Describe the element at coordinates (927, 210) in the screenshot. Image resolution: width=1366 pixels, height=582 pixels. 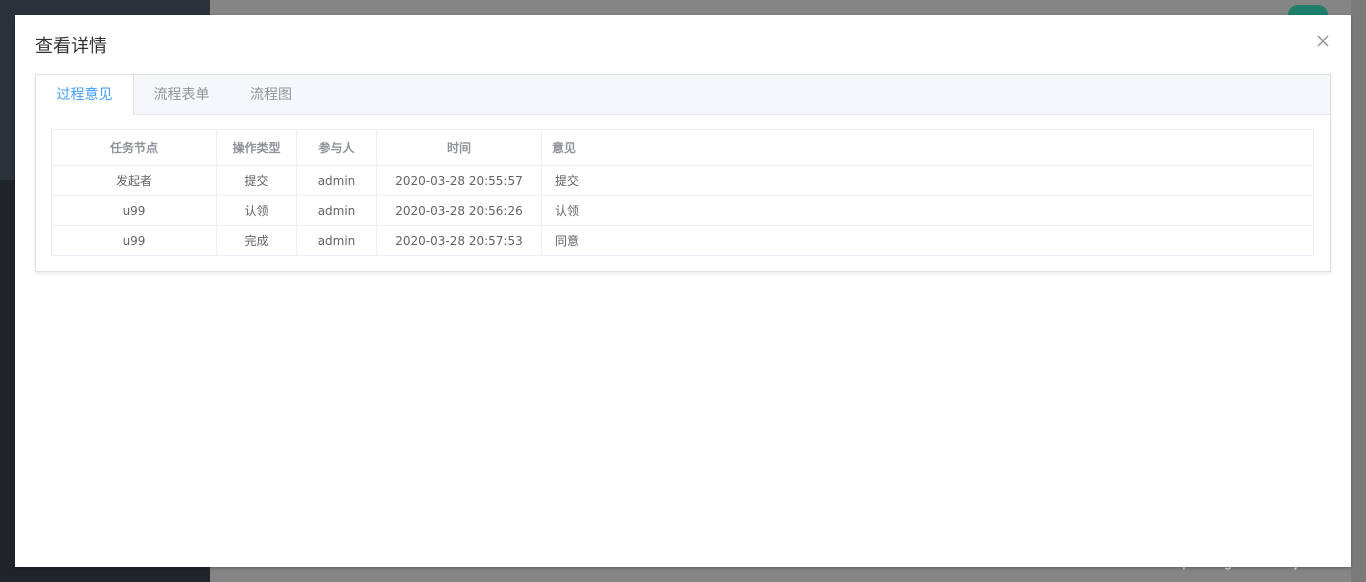
I see `cell-opinion: 认领` at that location.